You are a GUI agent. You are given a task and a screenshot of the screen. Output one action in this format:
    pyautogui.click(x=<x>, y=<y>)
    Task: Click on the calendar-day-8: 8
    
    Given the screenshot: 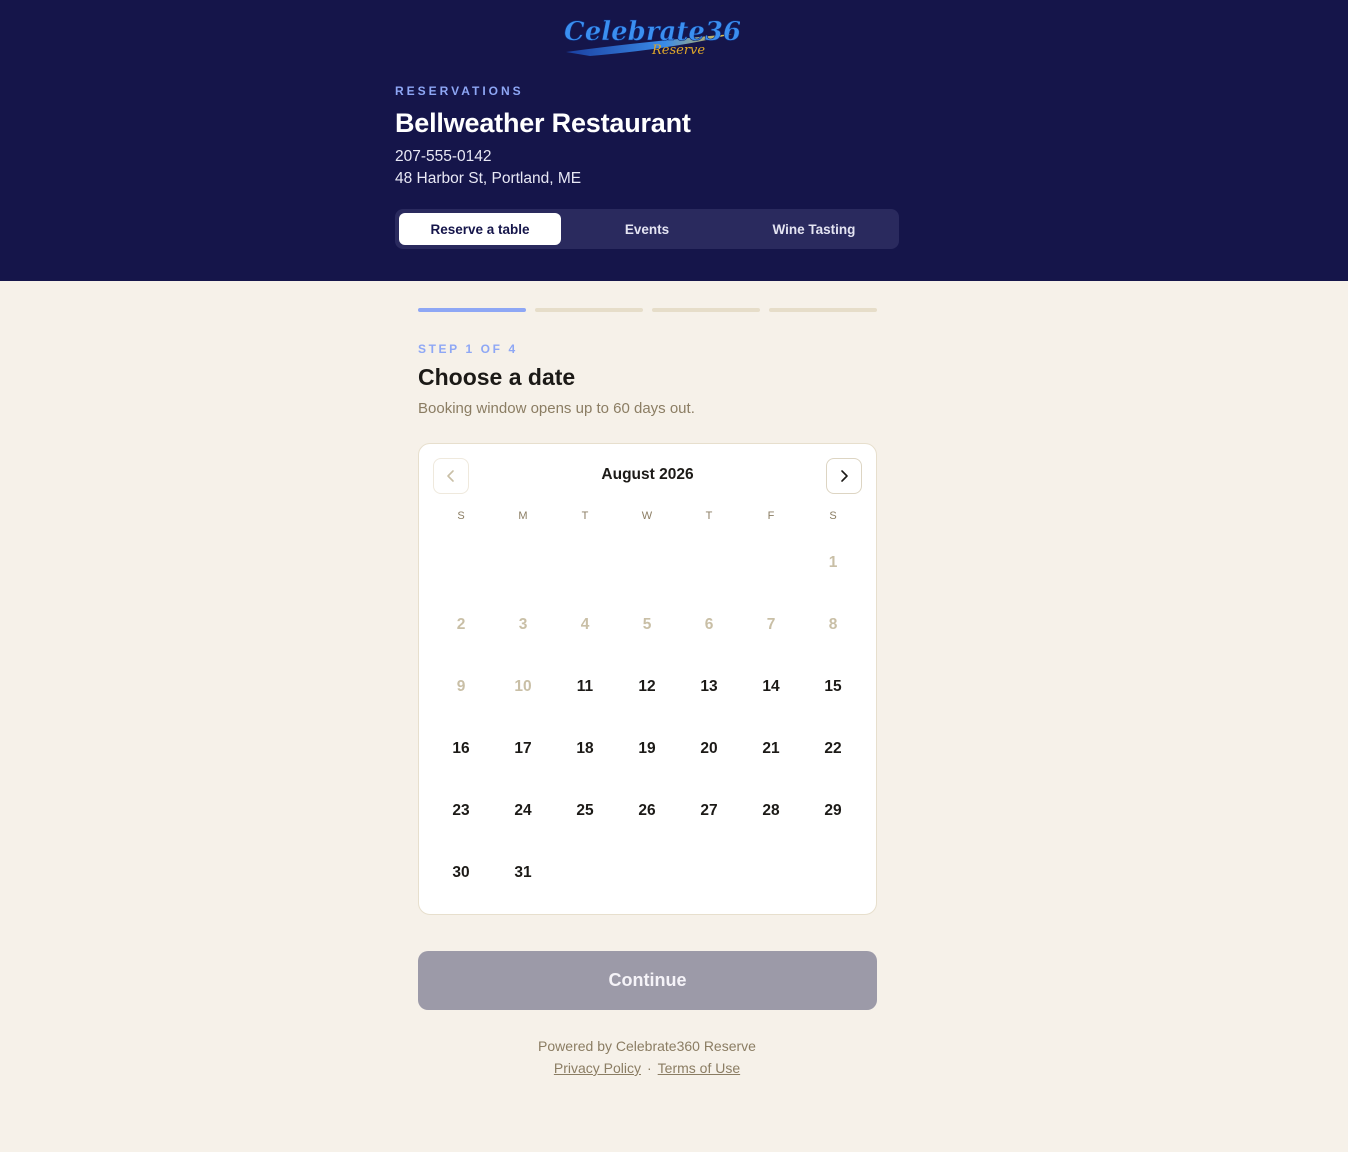 What is the action you would take?
    pyautogui.click(x=833, y=624)
    